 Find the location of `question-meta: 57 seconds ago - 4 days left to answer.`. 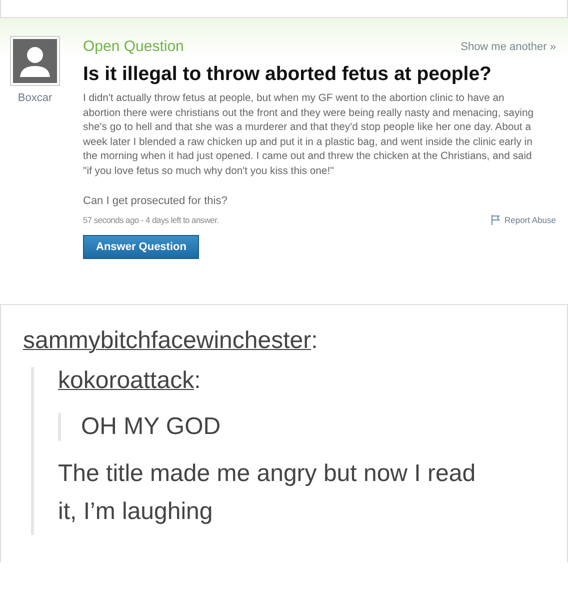

question-meta: 57 seconds ago - 4 days left to answer. is located at coordinates (151, 220).